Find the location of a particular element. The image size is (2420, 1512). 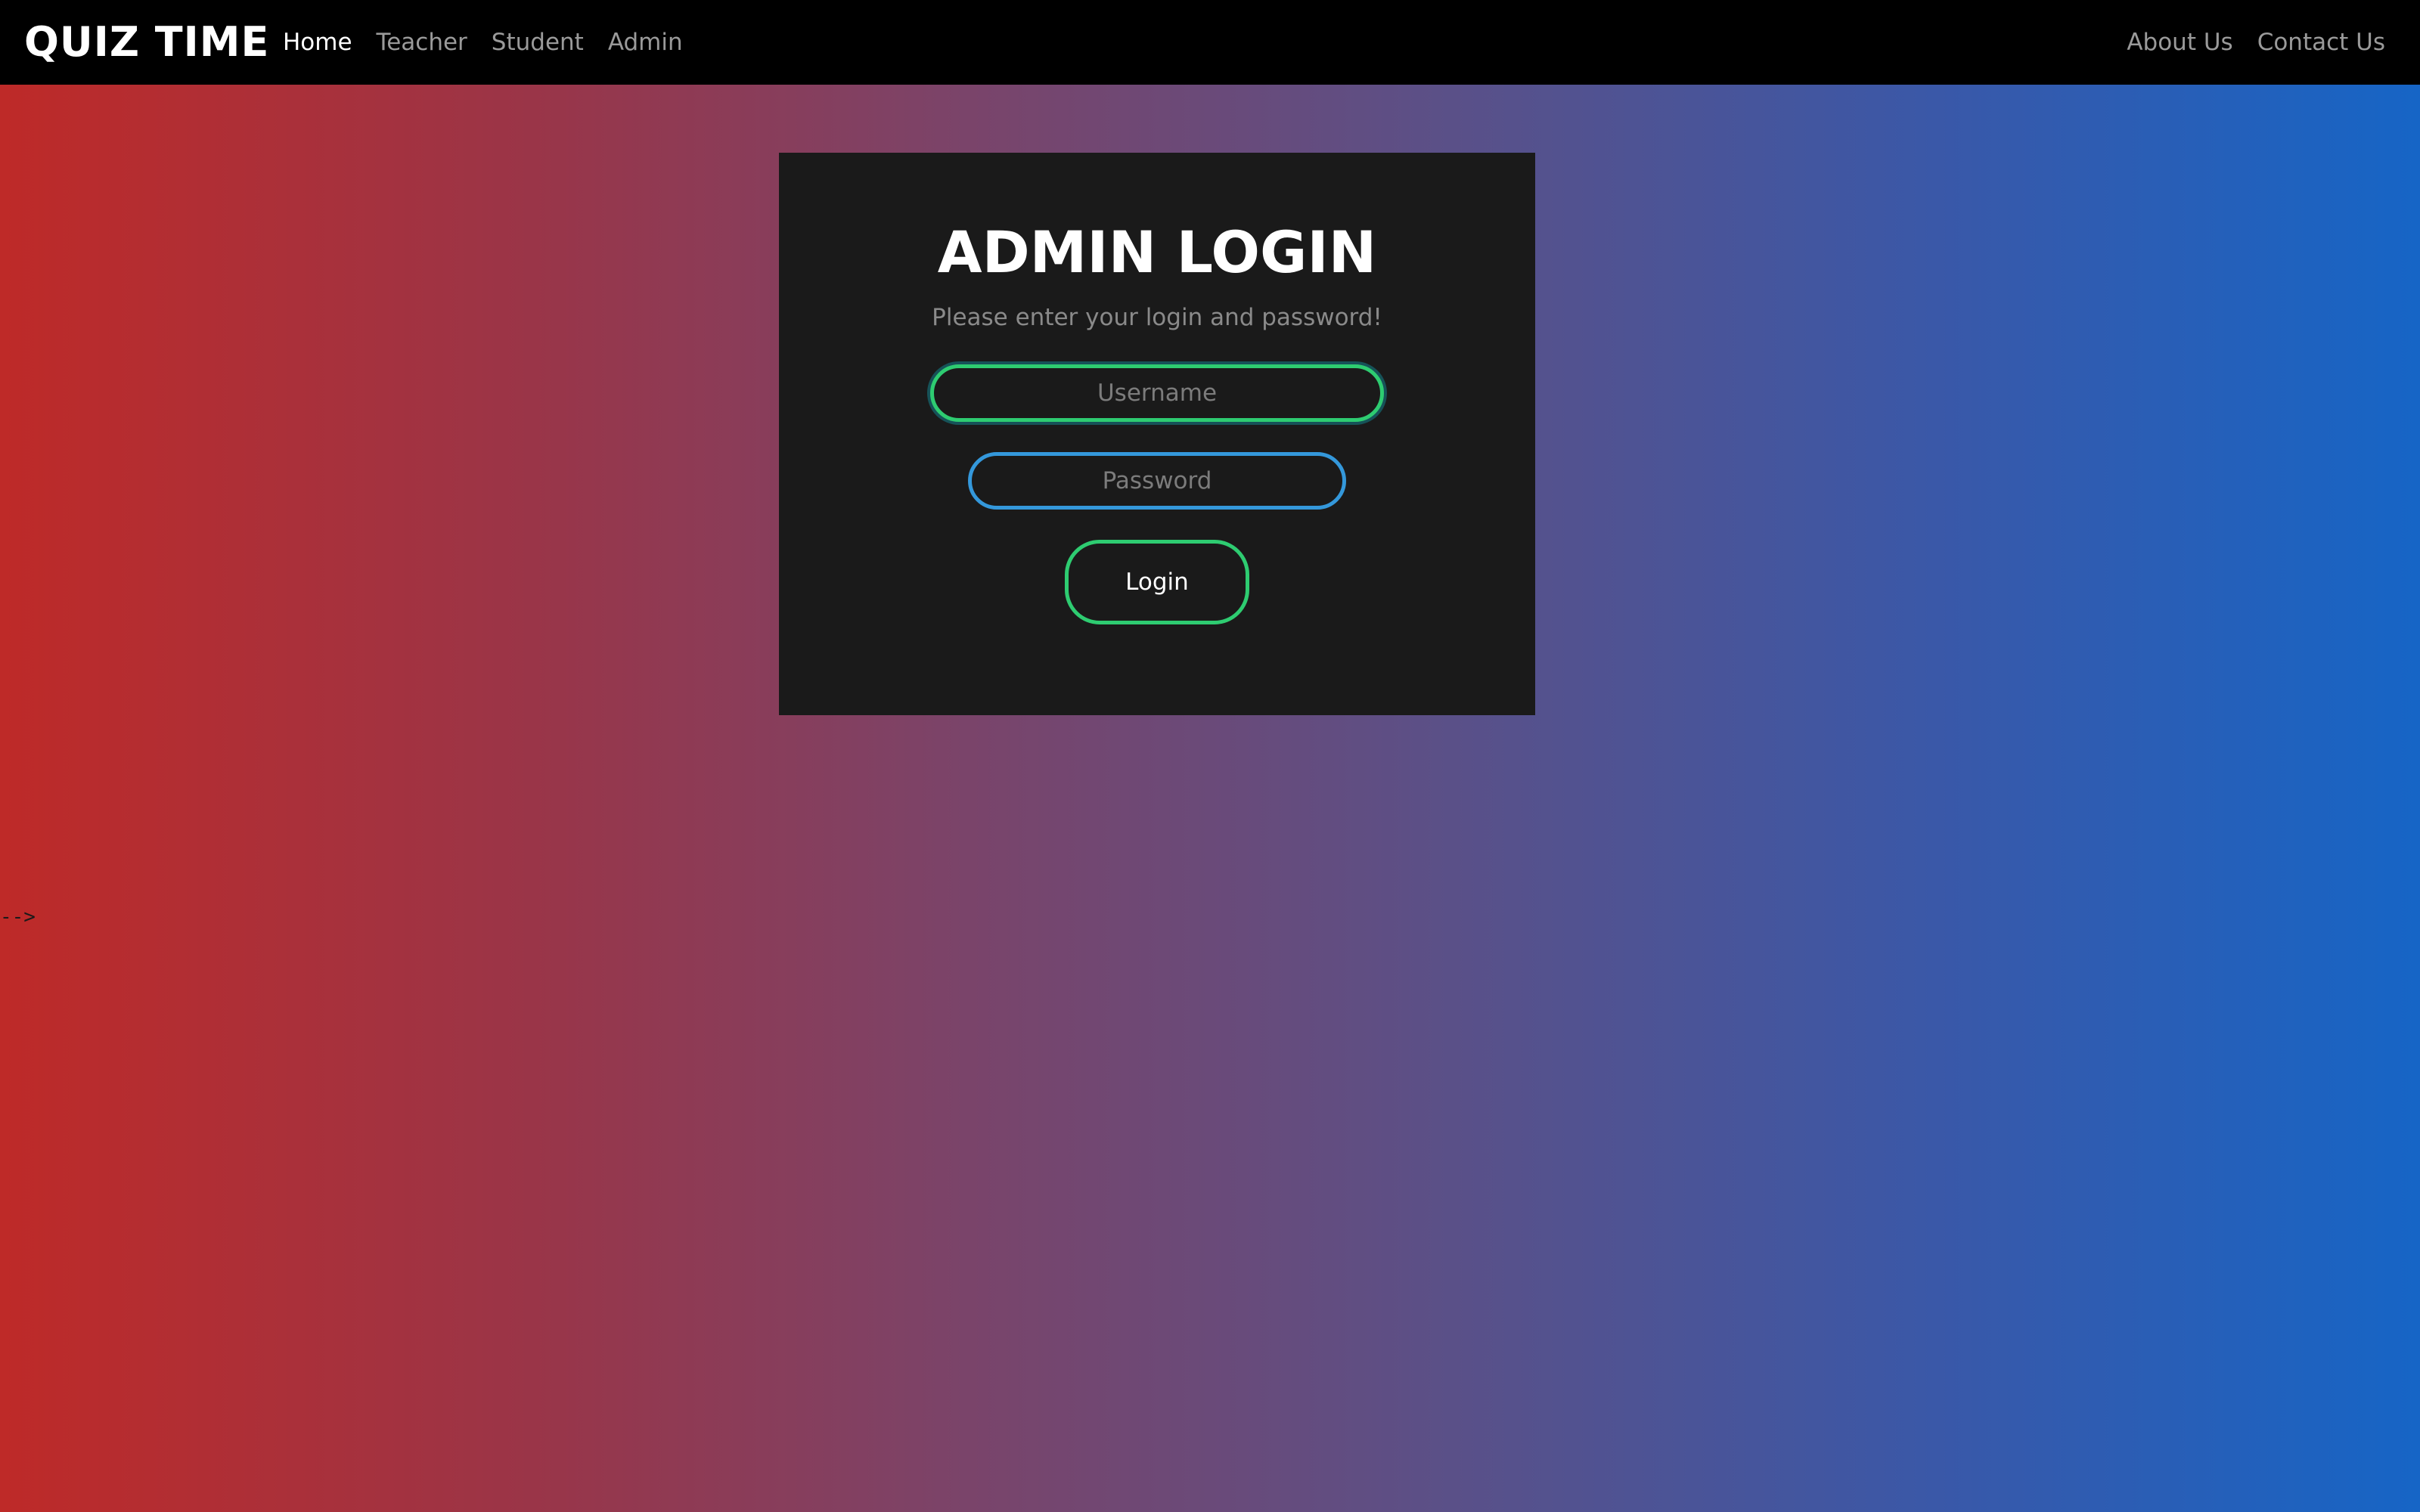

username-input is located at coordinates (1157, 393).